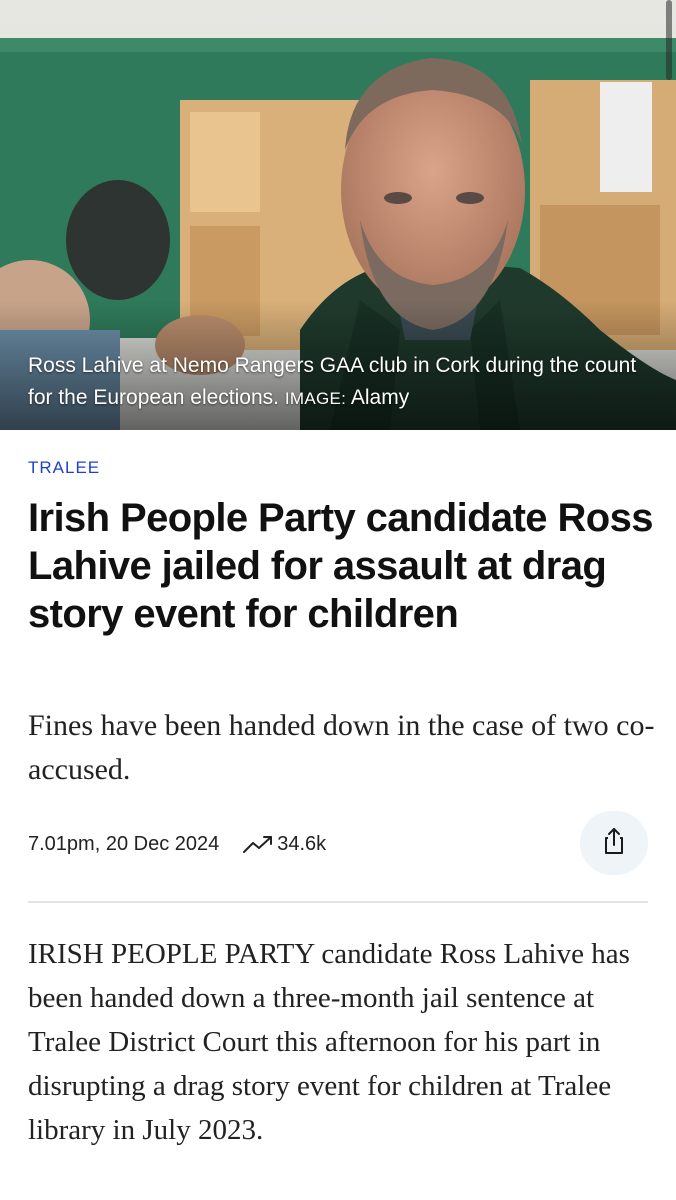 The image size is (676, 1200). I want to click on scroll-indicator, so click(669, 40).